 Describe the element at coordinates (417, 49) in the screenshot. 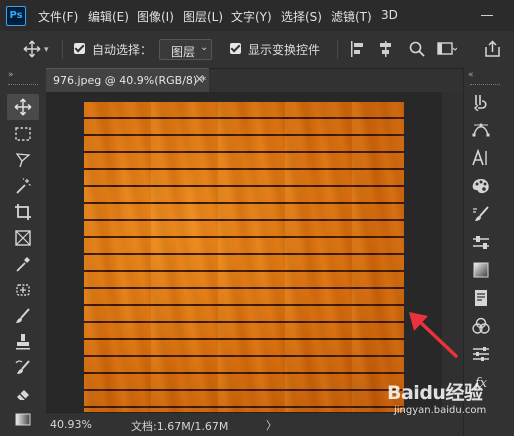

I see `search-icon` at that location.